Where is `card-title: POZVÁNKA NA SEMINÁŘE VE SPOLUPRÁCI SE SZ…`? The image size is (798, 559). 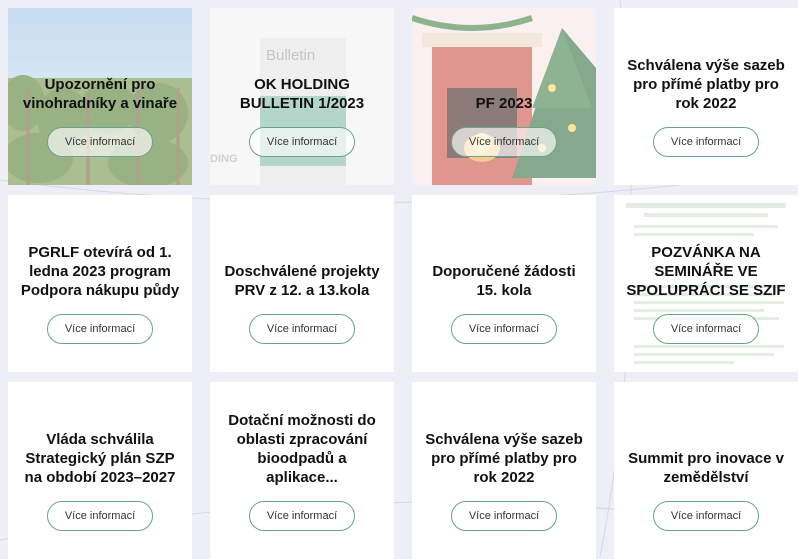 card-title: POZVÁNKA NA SEMINÁŘE VE SPOLUPRÁCI SE SZ… is located at coordinates (706, 271).